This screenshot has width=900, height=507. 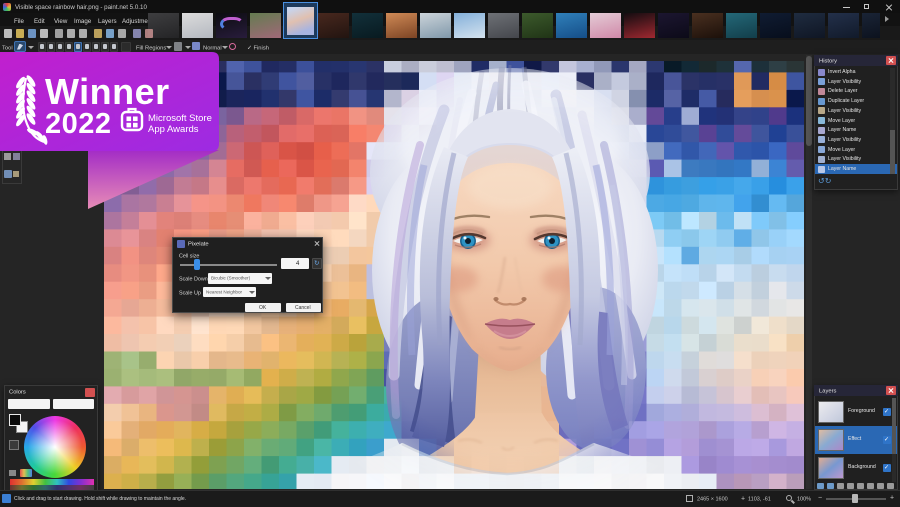 What do you see at coordinates (173, 129) in the screenshot?
I see `svg-text: App Awards` at bounding box center [173, 129].